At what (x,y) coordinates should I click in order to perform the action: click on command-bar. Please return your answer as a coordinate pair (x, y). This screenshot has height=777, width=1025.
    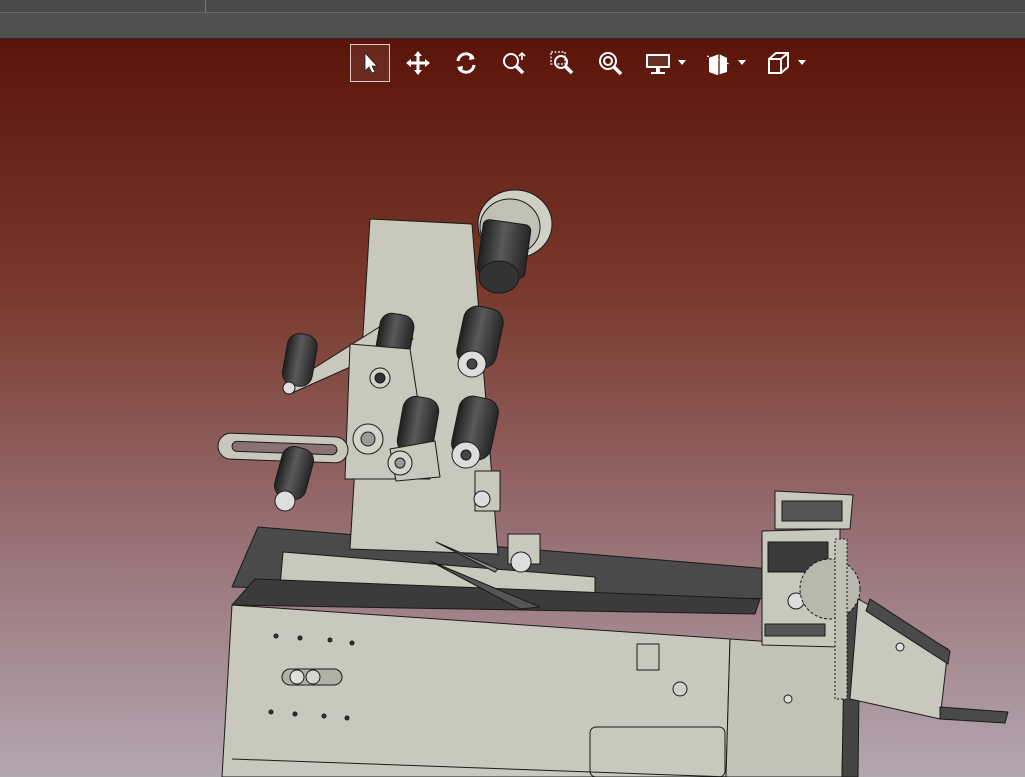
    Looking at the image, I should click on (512, 26).